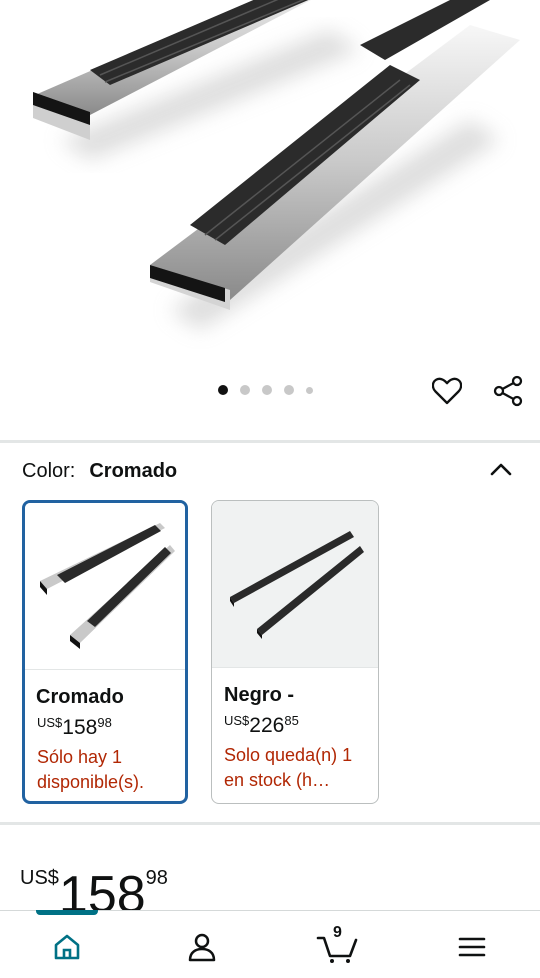 The height and width of the screenshot is (978, 540). I want to click on variation-name: Negro -, so click(259, 695).